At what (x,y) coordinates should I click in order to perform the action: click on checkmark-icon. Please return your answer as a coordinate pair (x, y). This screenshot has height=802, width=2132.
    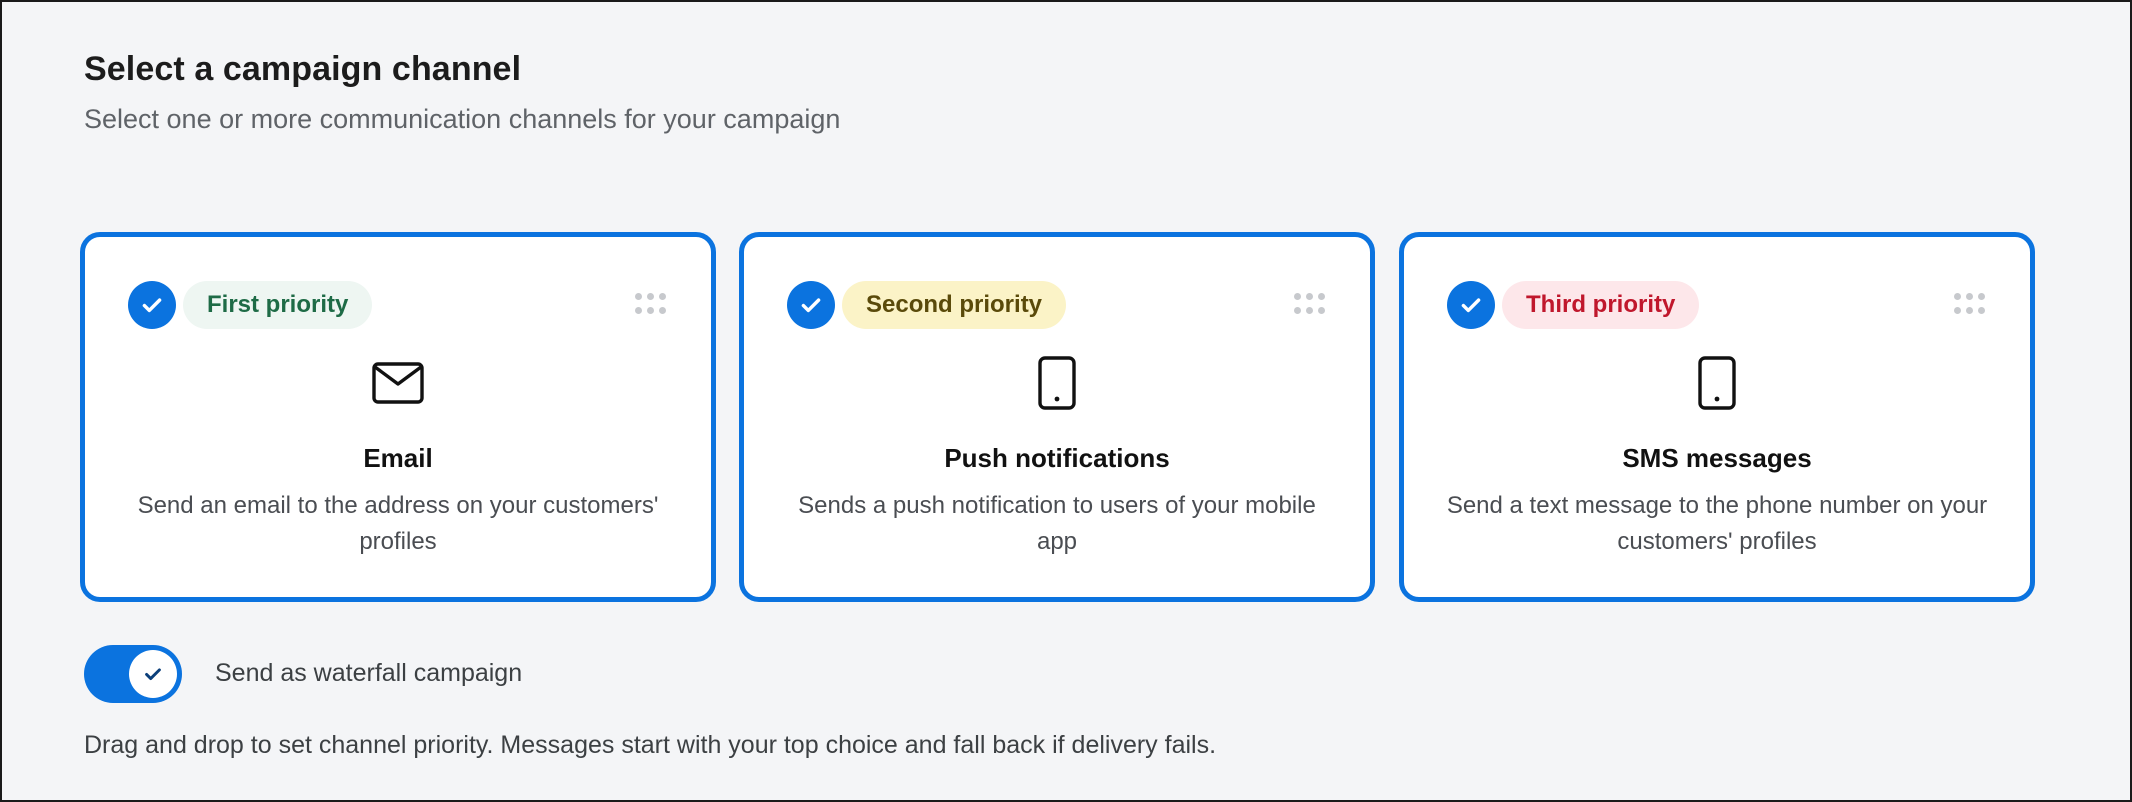
    Looking at the image, I should click on (153, 674).